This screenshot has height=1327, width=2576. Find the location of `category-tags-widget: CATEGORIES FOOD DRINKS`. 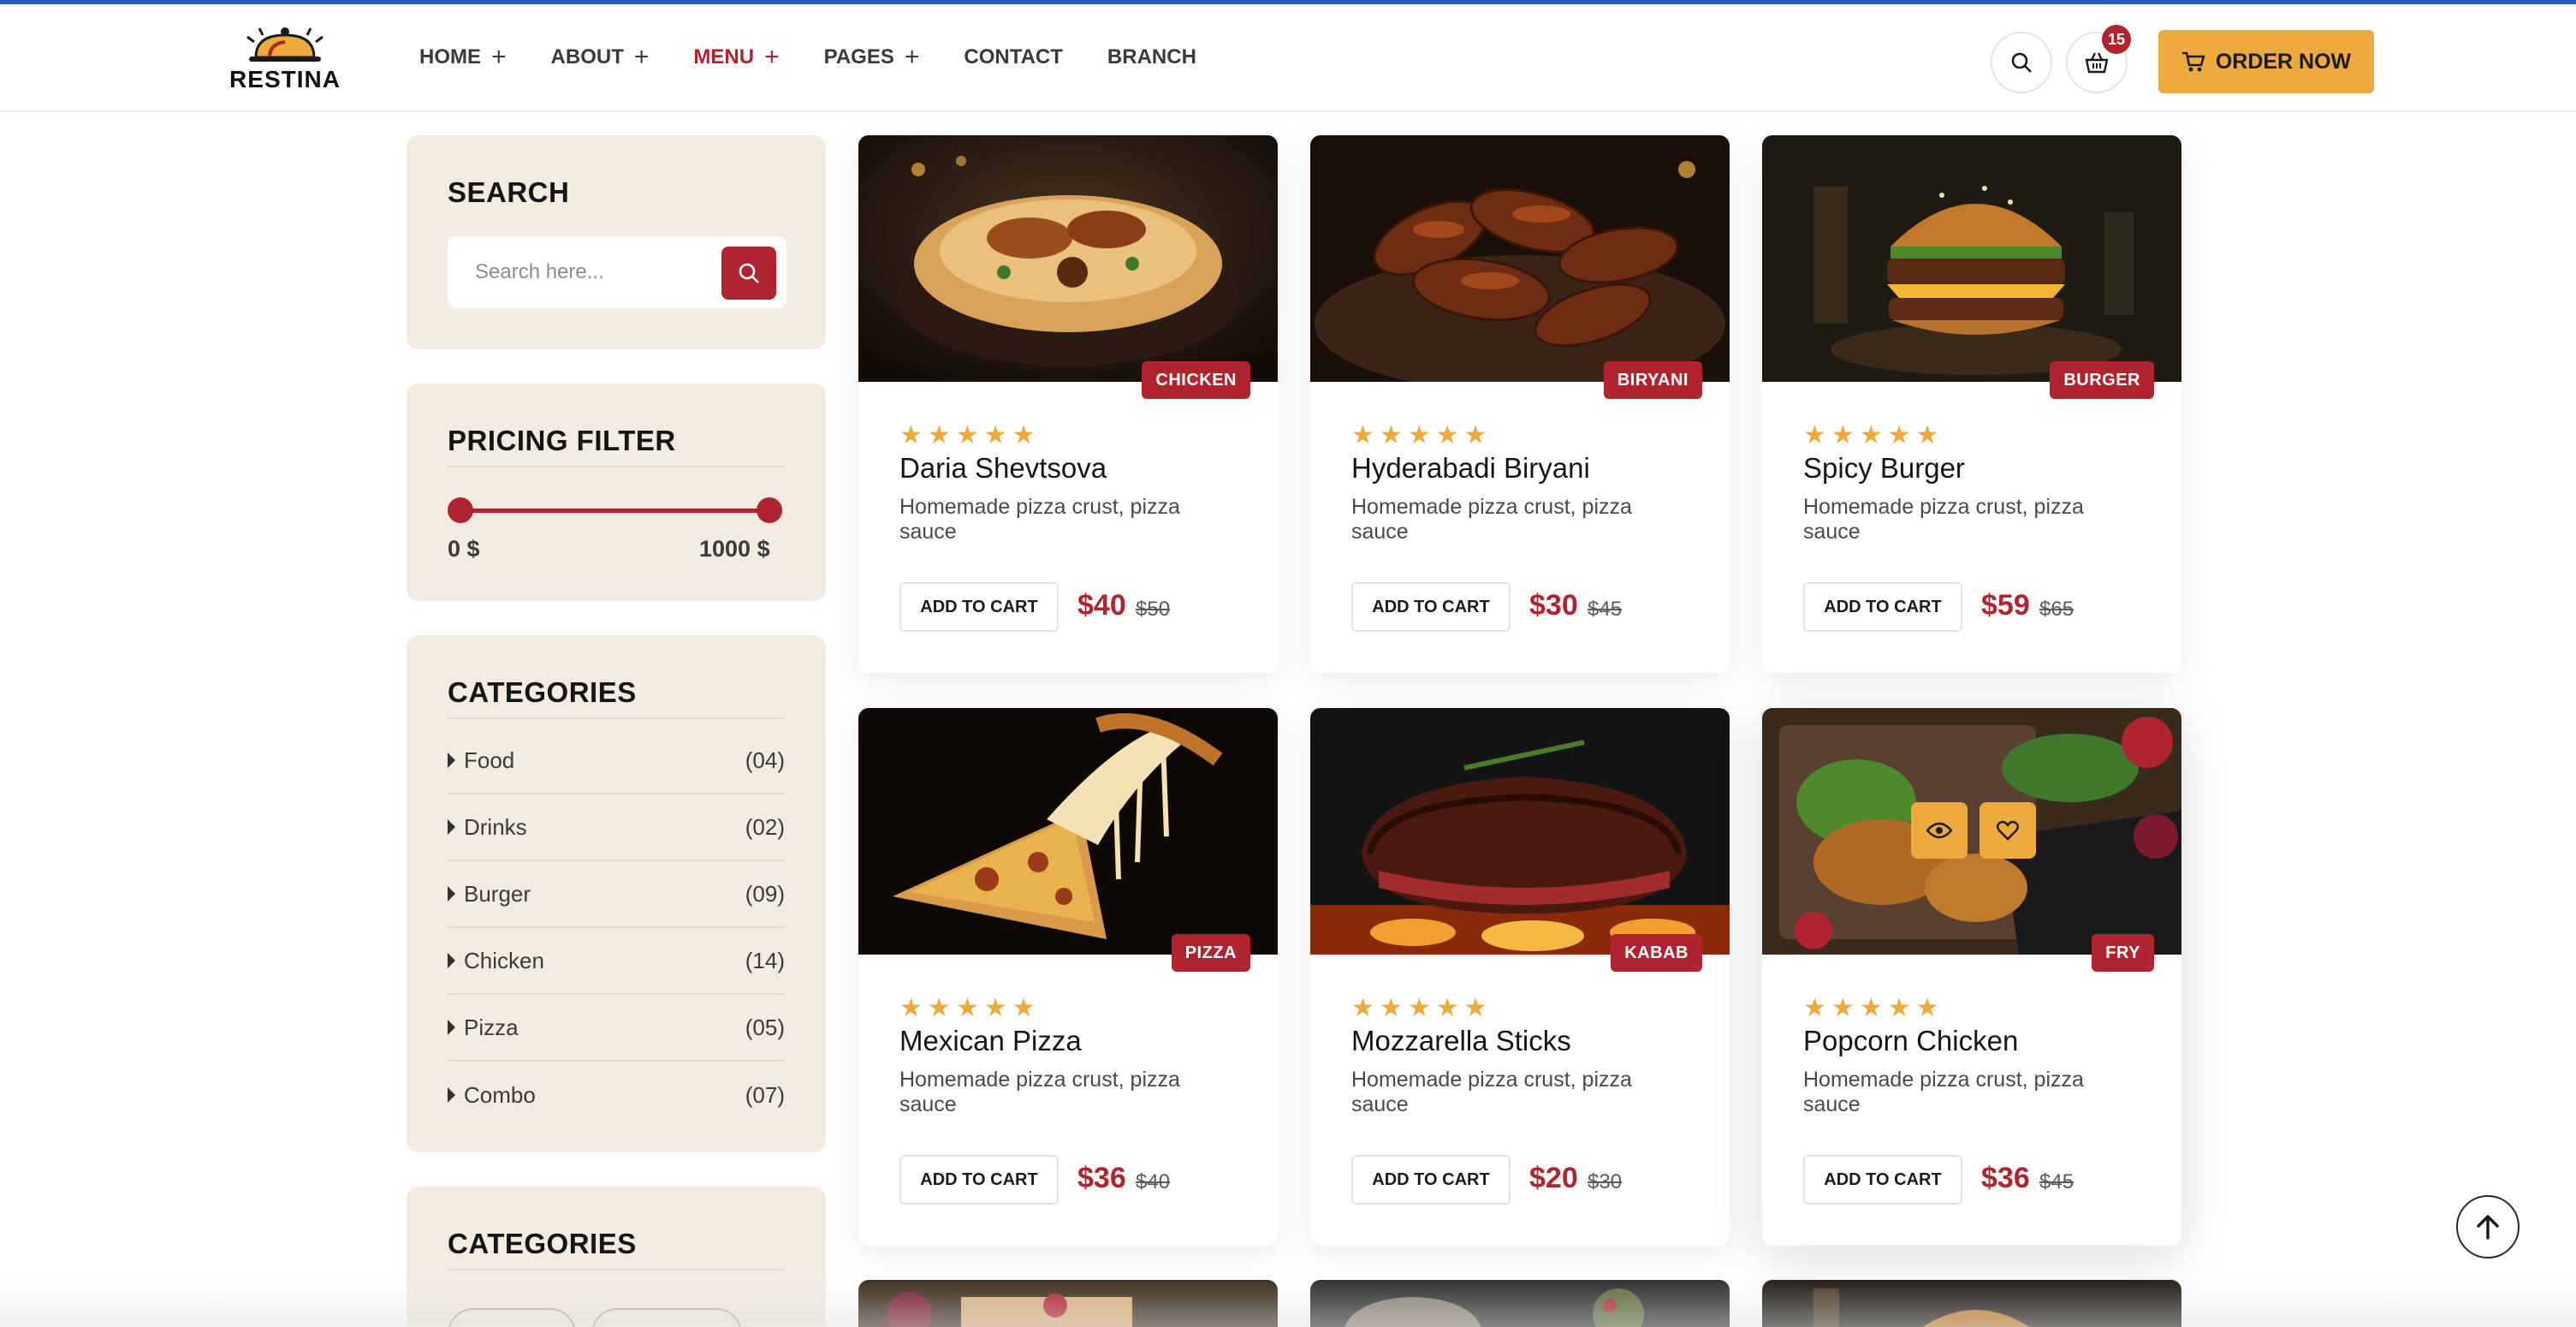

category-tags-widget: CATEGORIES FOOD DRINKS is located at coordinates (616, 1257).